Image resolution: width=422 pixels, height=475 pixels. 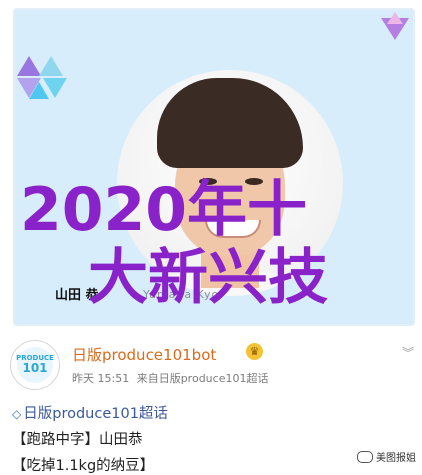 What do you see at coordinates (95, 414) in the screenshot?
I see `topic-link-text: 日版produce101超话` at bounding box center [95, 414].